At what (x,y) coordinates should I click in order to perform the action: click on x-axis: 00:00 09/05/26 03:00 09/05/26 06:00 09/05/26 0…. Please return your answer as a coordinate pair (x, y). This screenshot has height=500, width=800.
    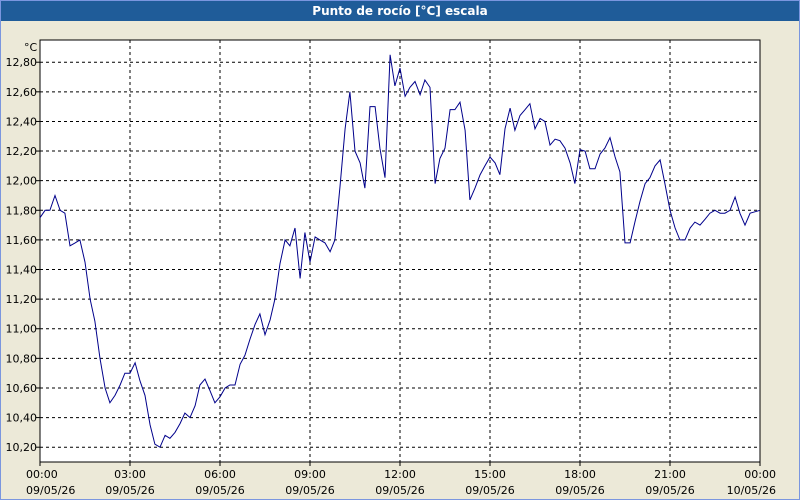
    Looking at the image, I should click on (401, 479).